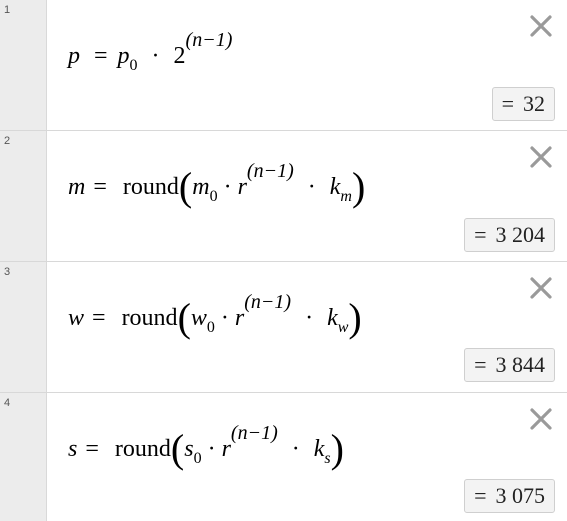 This screenshot has height=521, width=567. What do you see at coordinates (7, 10) in the screenshot?
I see `expression-number: 1` at bounding box center [7, 10].